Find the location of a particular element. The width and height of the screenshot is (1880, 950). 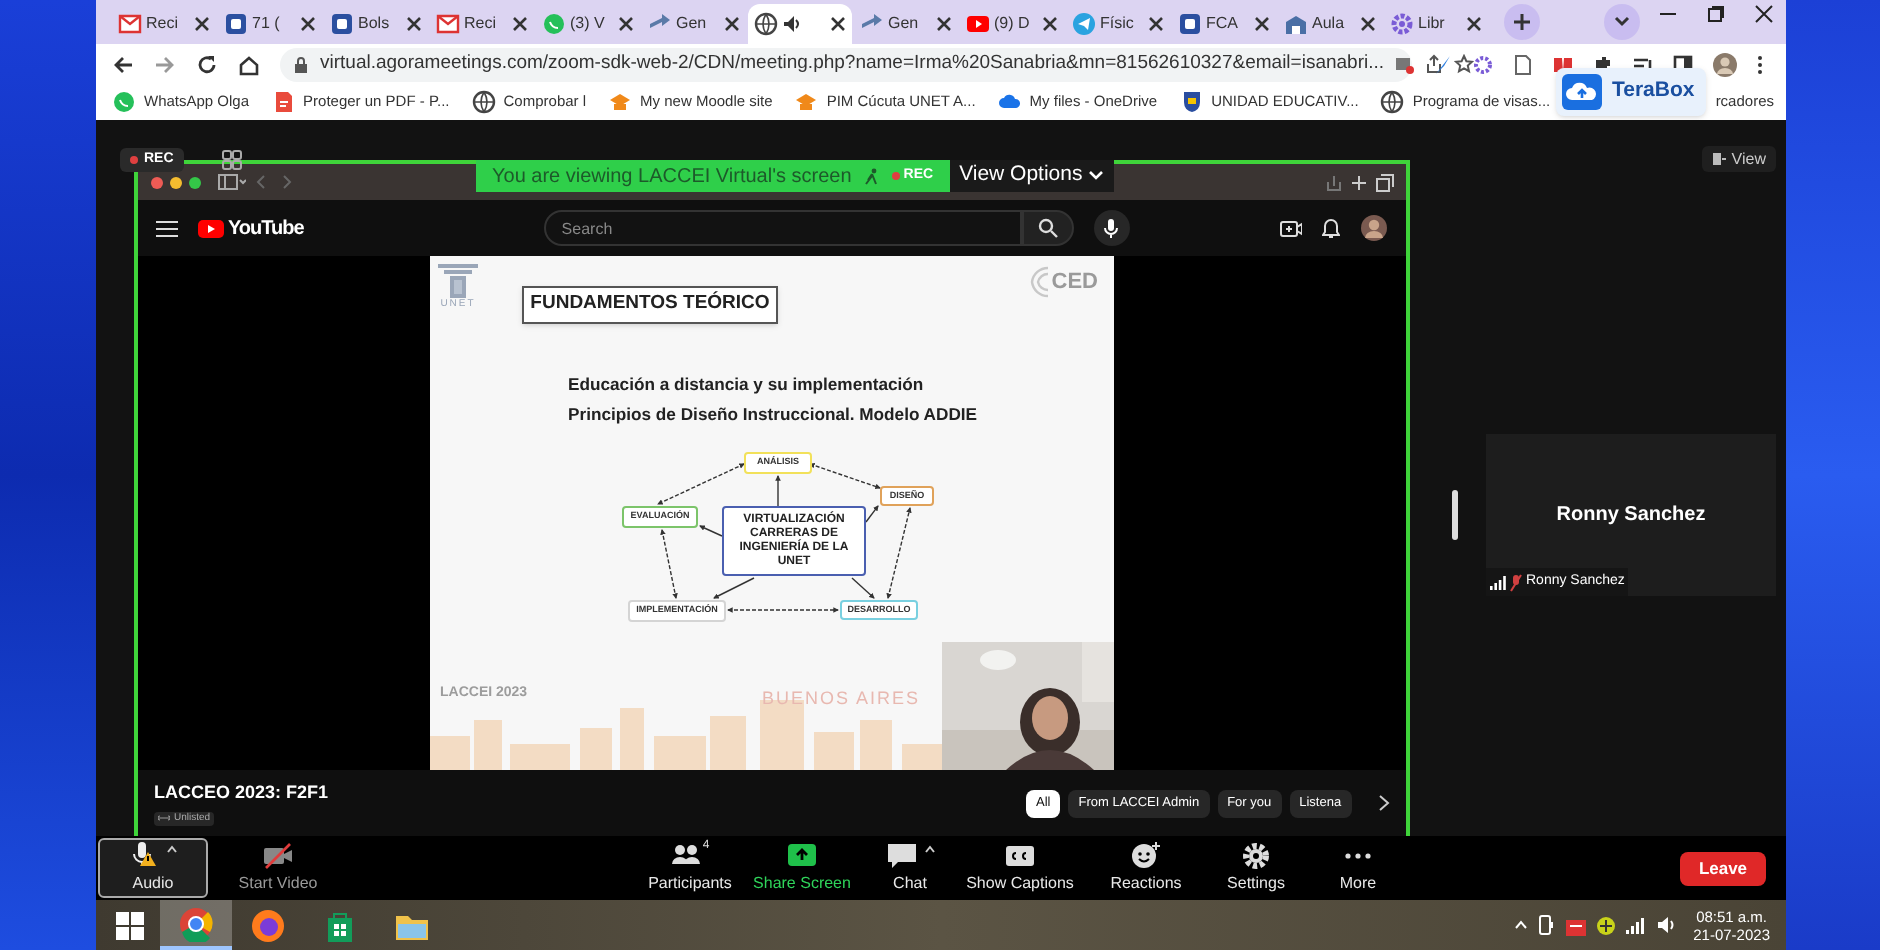

bell-icon is located at coordinates (1331, 228).